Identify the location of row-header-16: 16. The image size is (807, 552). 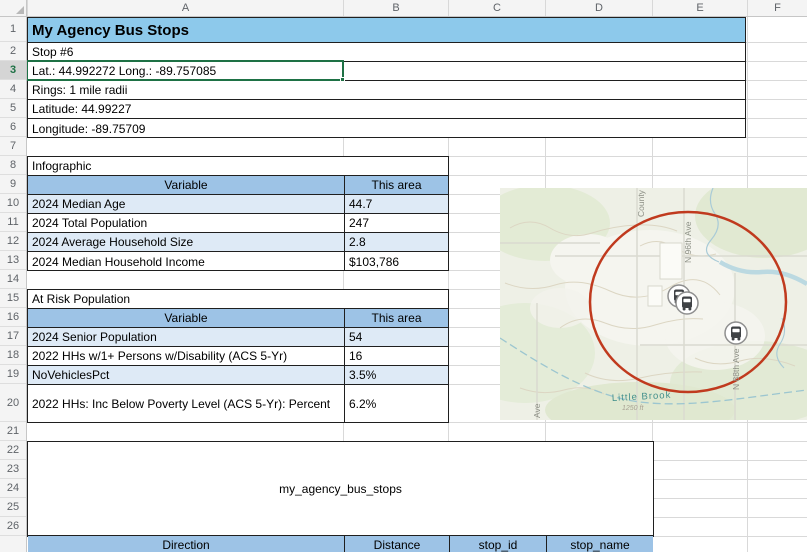
(13, 317).